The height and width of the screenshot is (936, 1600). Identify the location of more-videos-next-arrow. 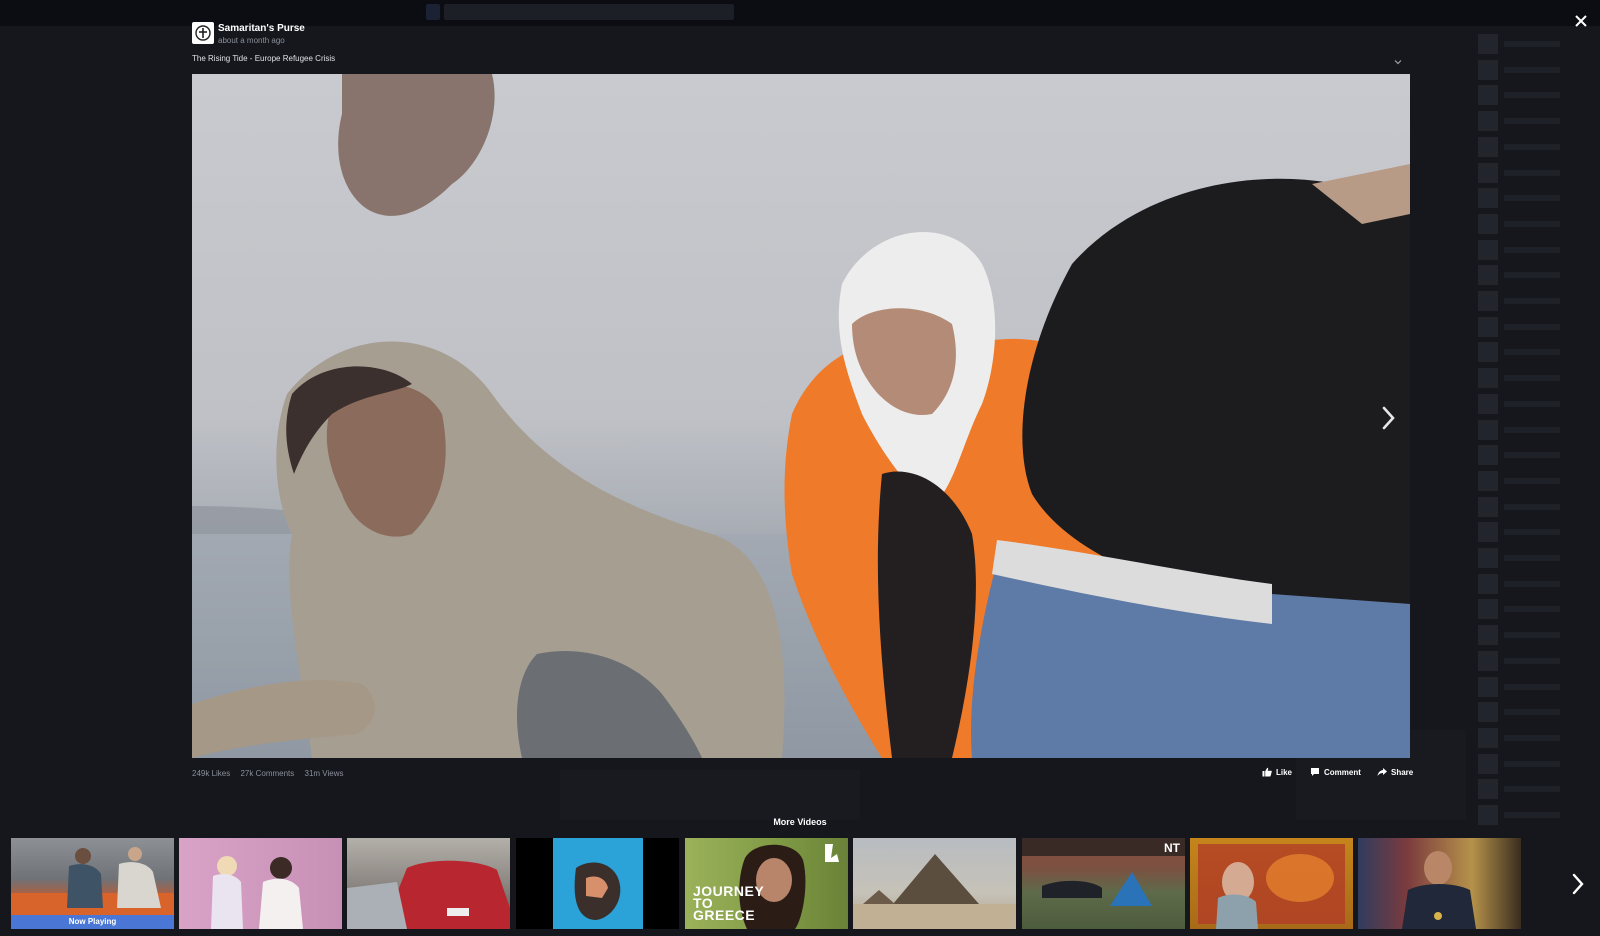
(1578, 884).